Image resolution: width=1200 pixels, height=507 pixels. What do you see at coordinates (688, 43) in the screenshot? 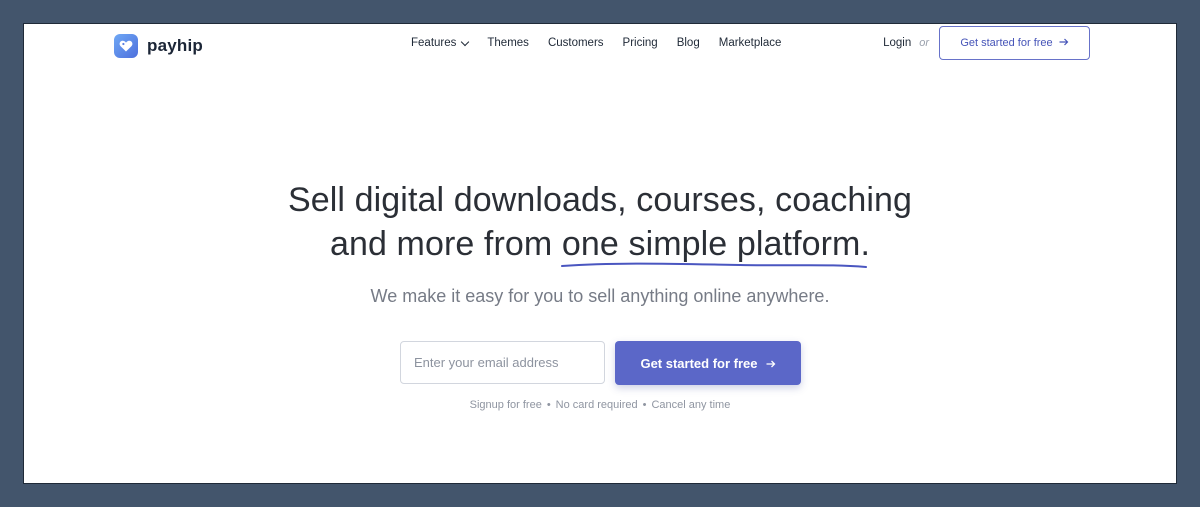
I see `nav-blog: Blog` at bounding box center [688, 43].